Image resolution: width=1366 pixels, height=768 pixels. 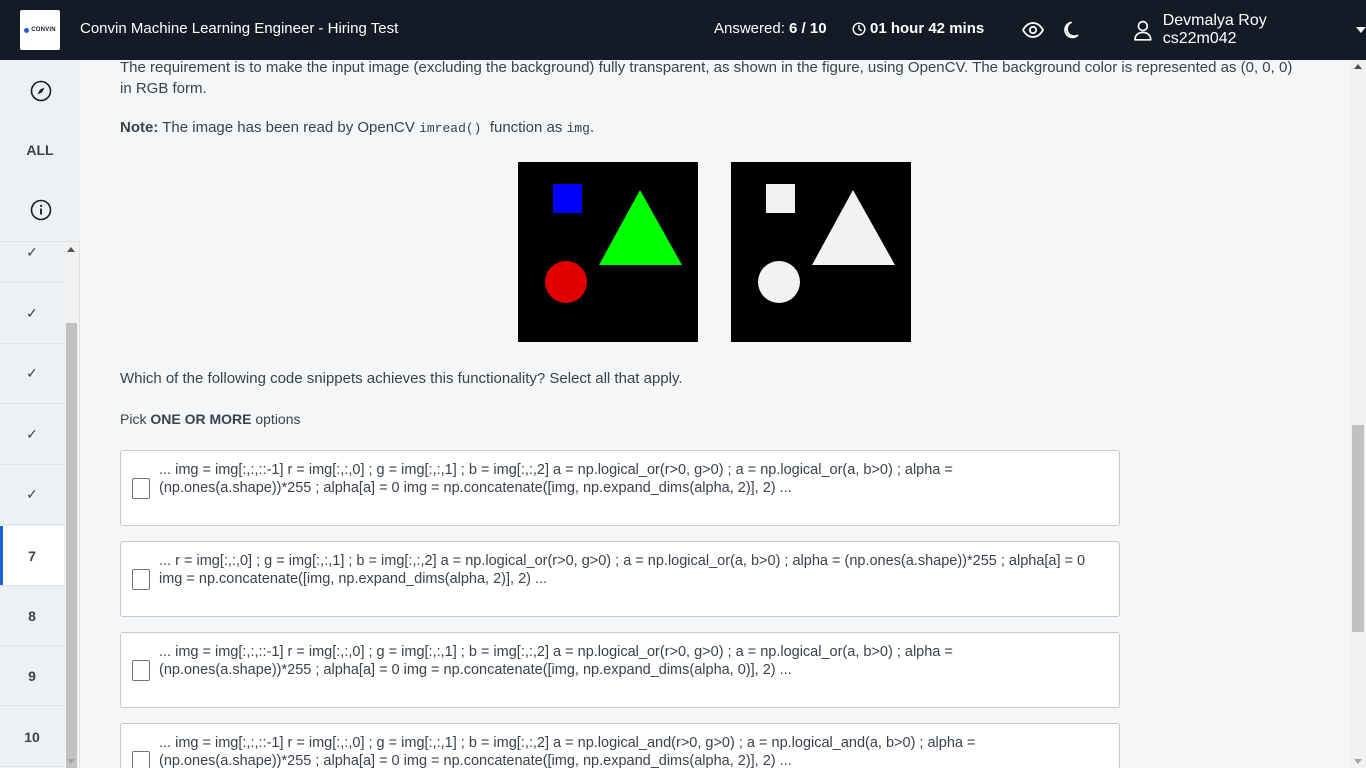 I want to click on user-icon, so click(x=1143, y=30).